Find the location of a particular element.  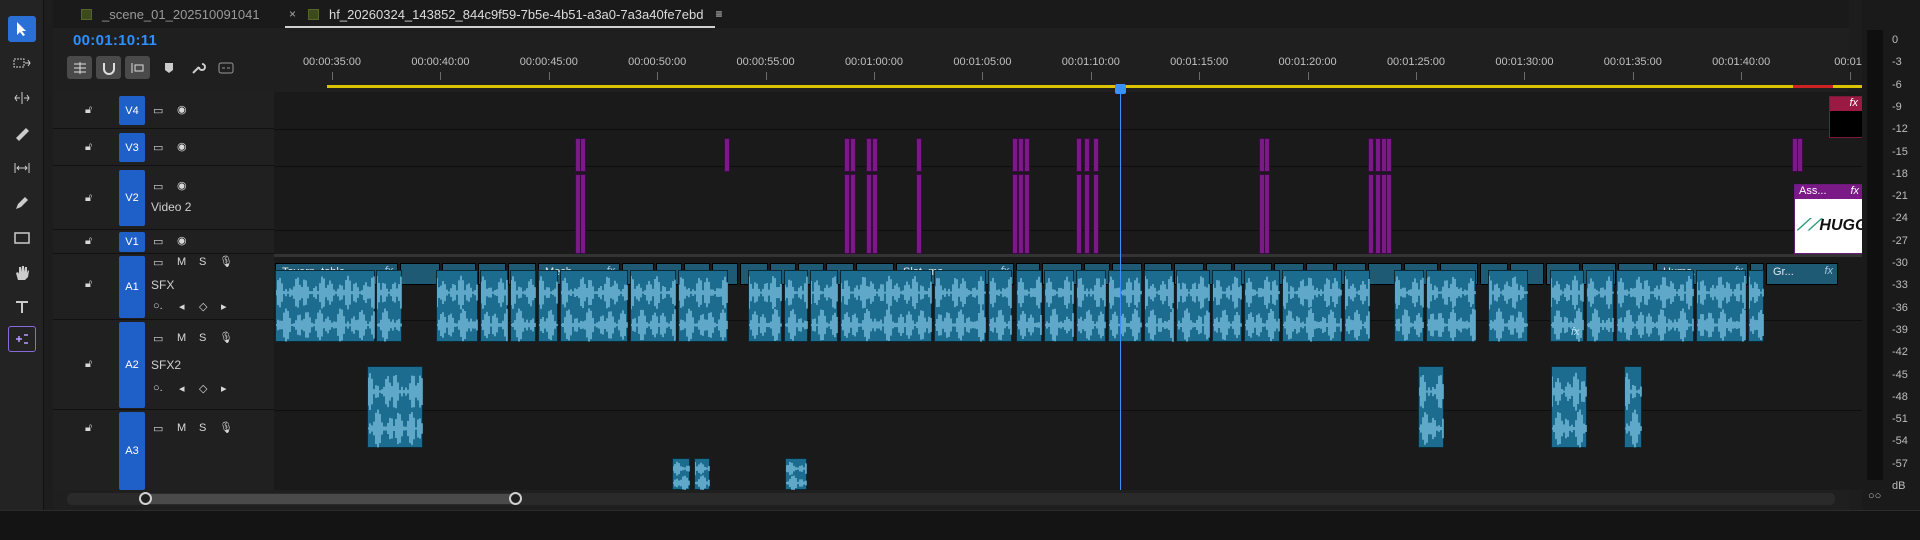

generative-extend-tool-icon is located at coordinates (22, 339).